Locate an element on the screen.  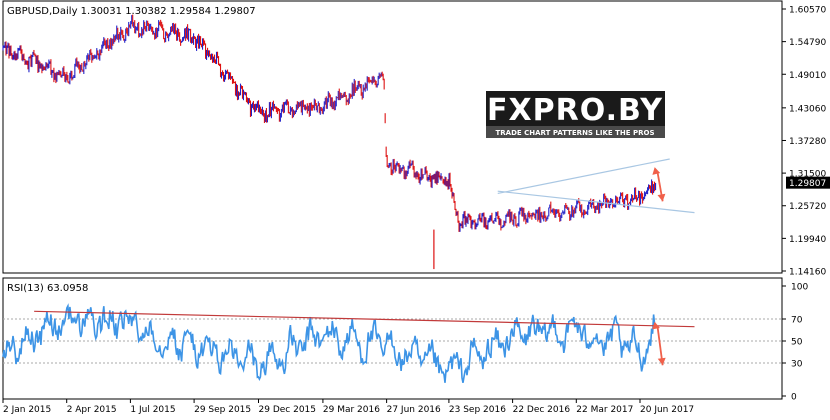
price-tick-label: 1.54790 is located at coordinates (807, 43).